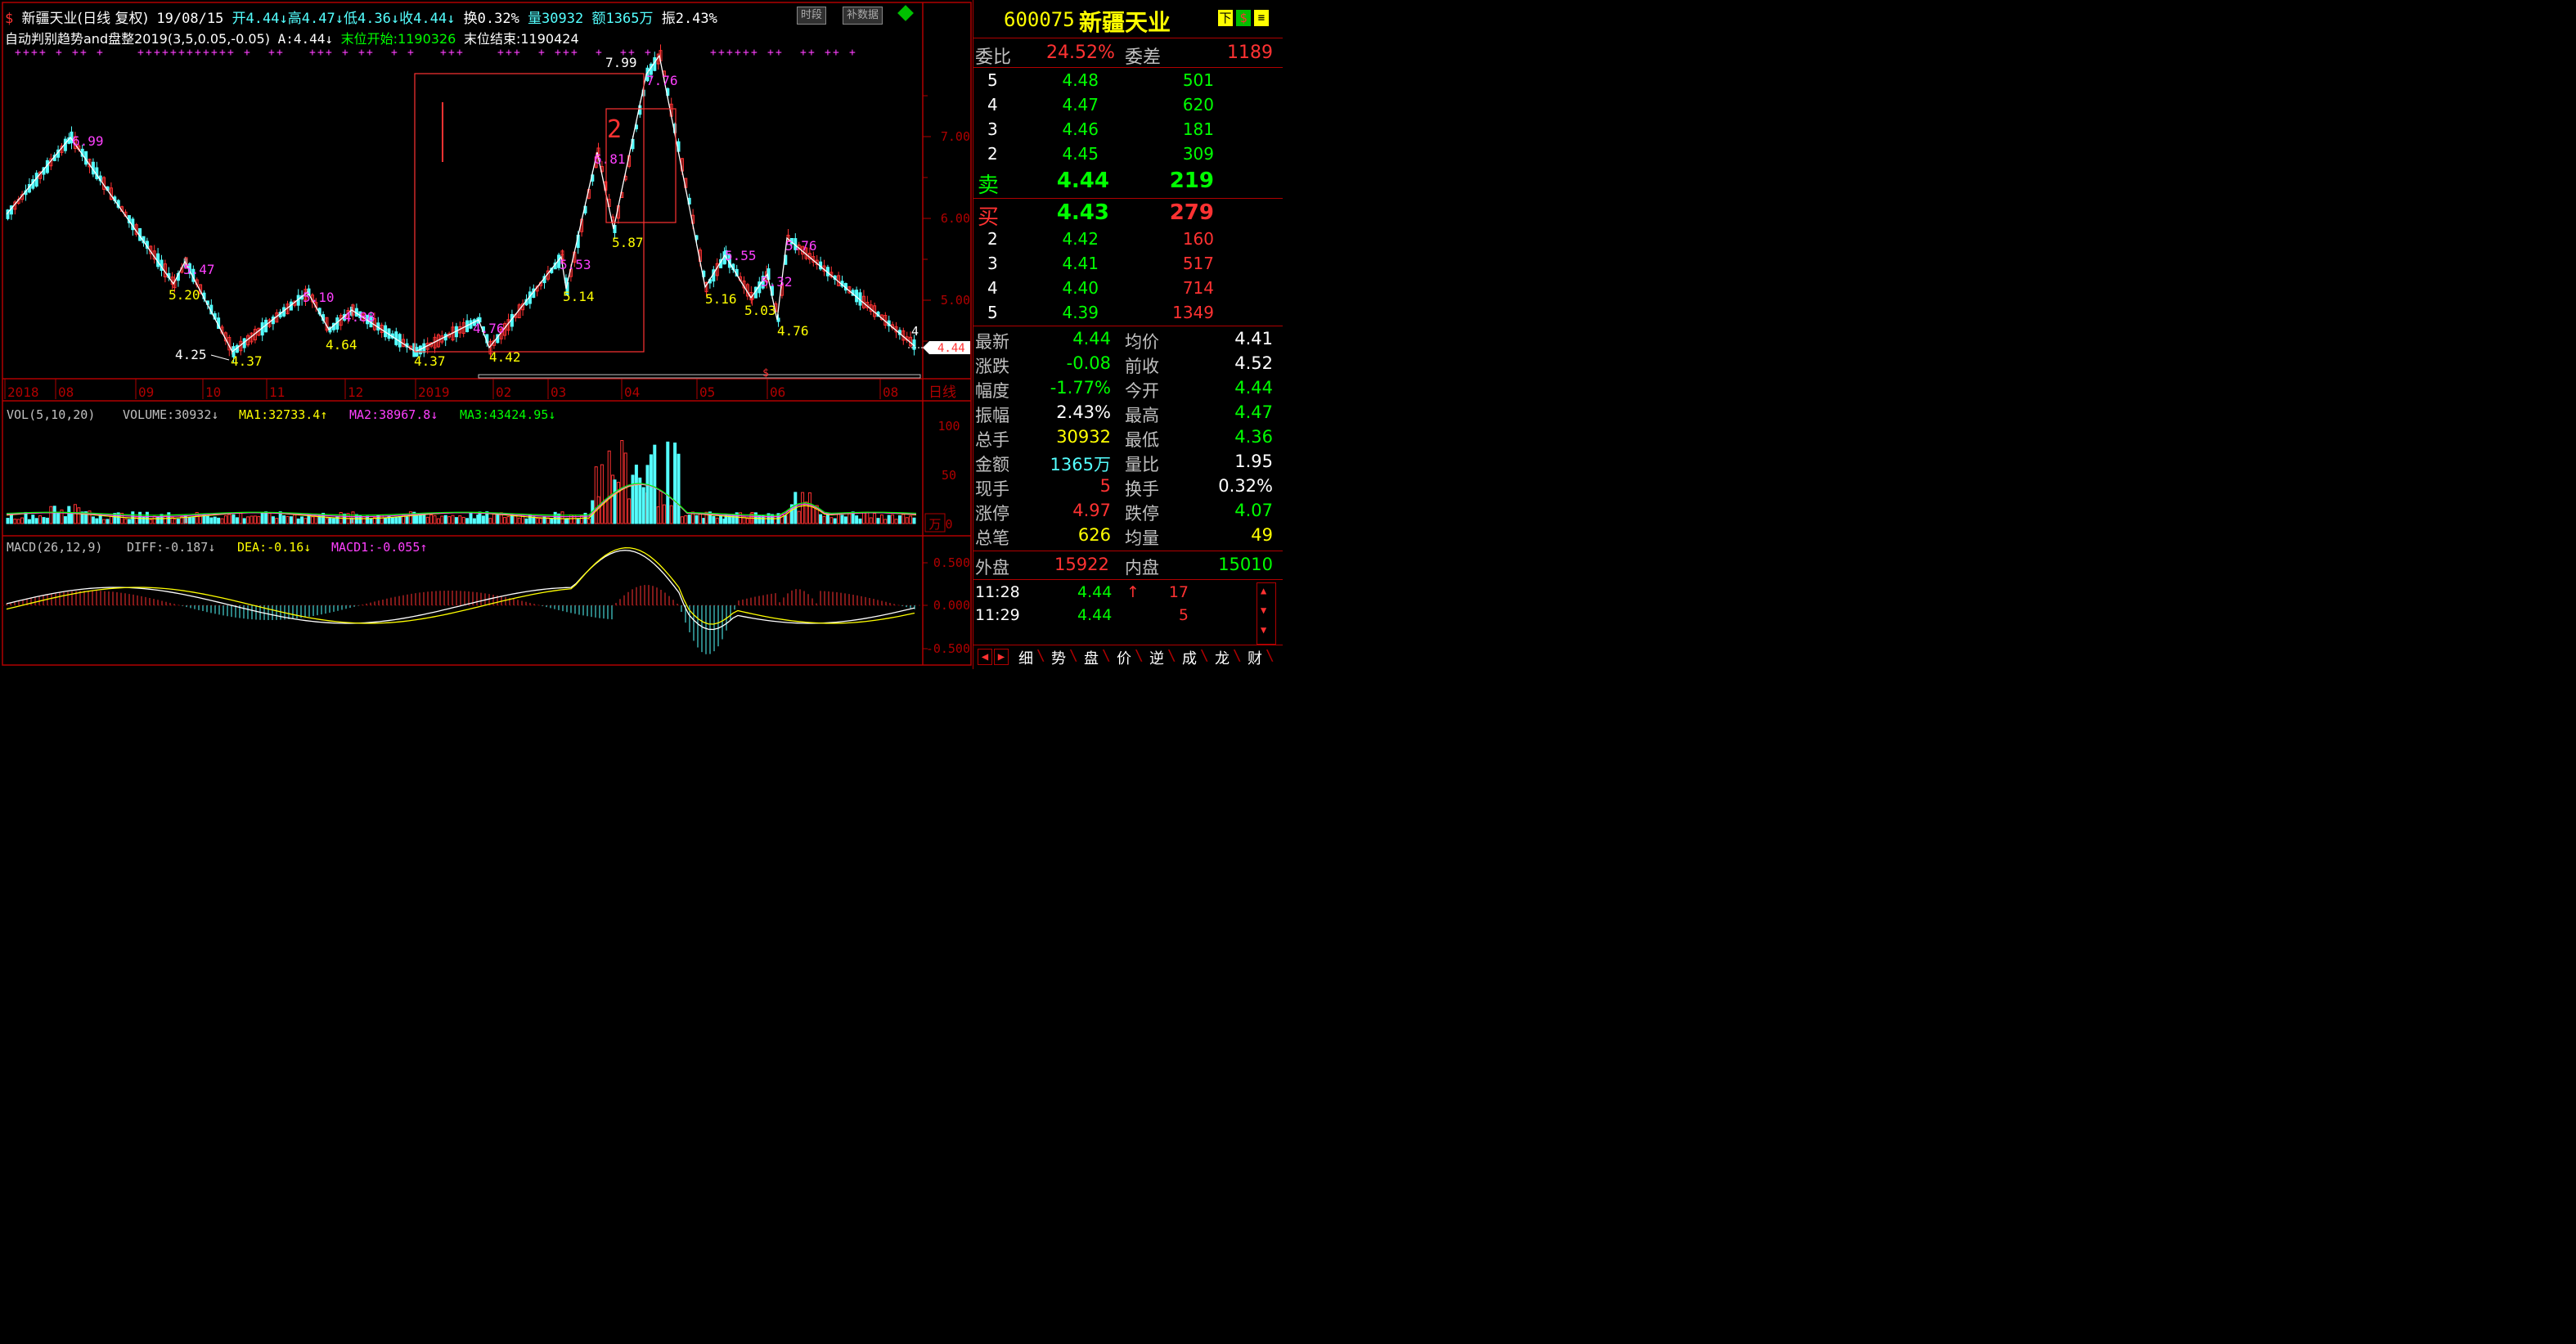  I want to click on tick-scrollbar: ▲ ▼ ▼, so click(1266, 613).